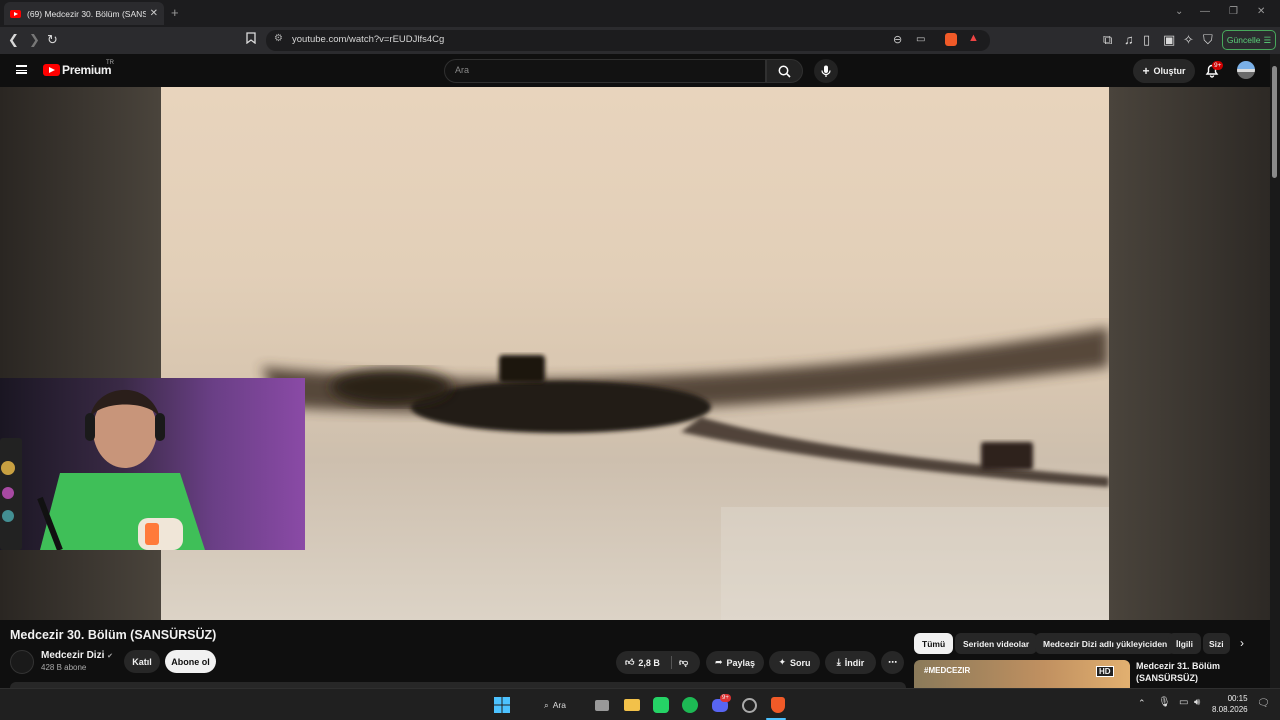 This screenshot has height=720, width=1280. What do you see at coordinates (782, 662) in the screenshot?
I see `sparkle-icon: ✦` at bounding box center [782, 662].